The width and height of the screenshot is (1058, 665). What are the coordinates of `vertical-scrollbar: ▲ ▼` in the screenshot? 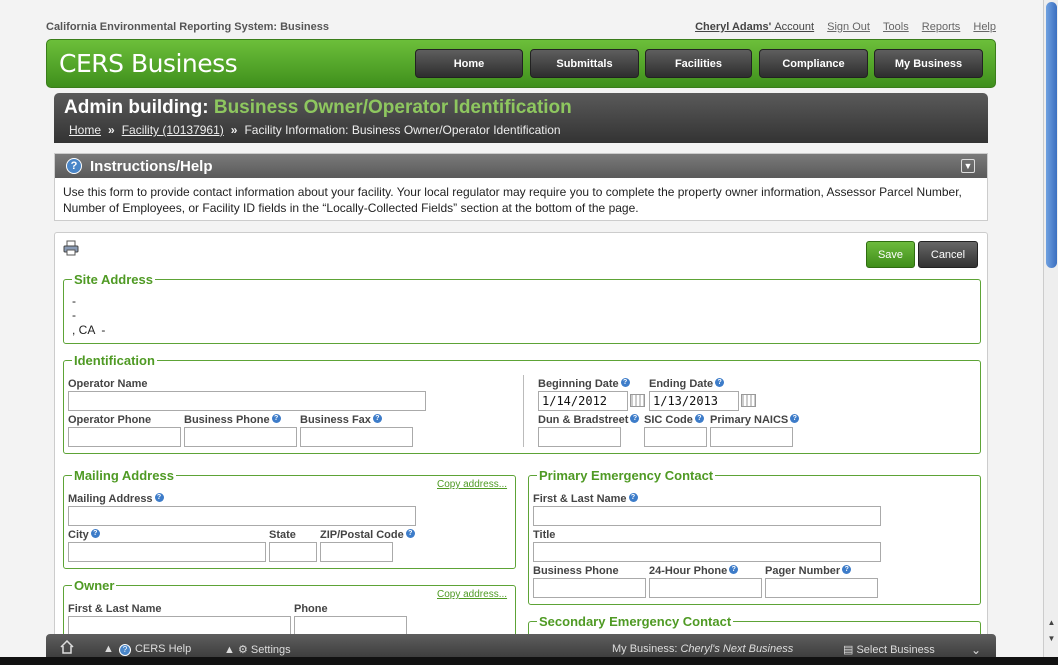 It's located at (1050, 328).